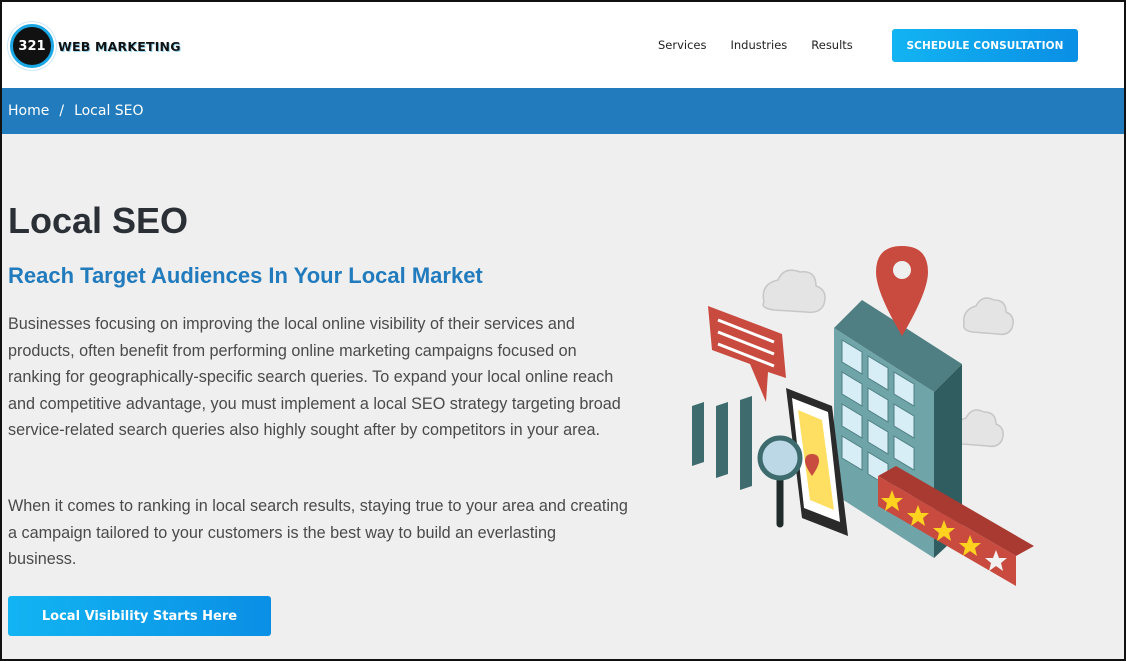 The image size is (1126, 661). I want to click on page-title: Local SEO, so click(98, 220).